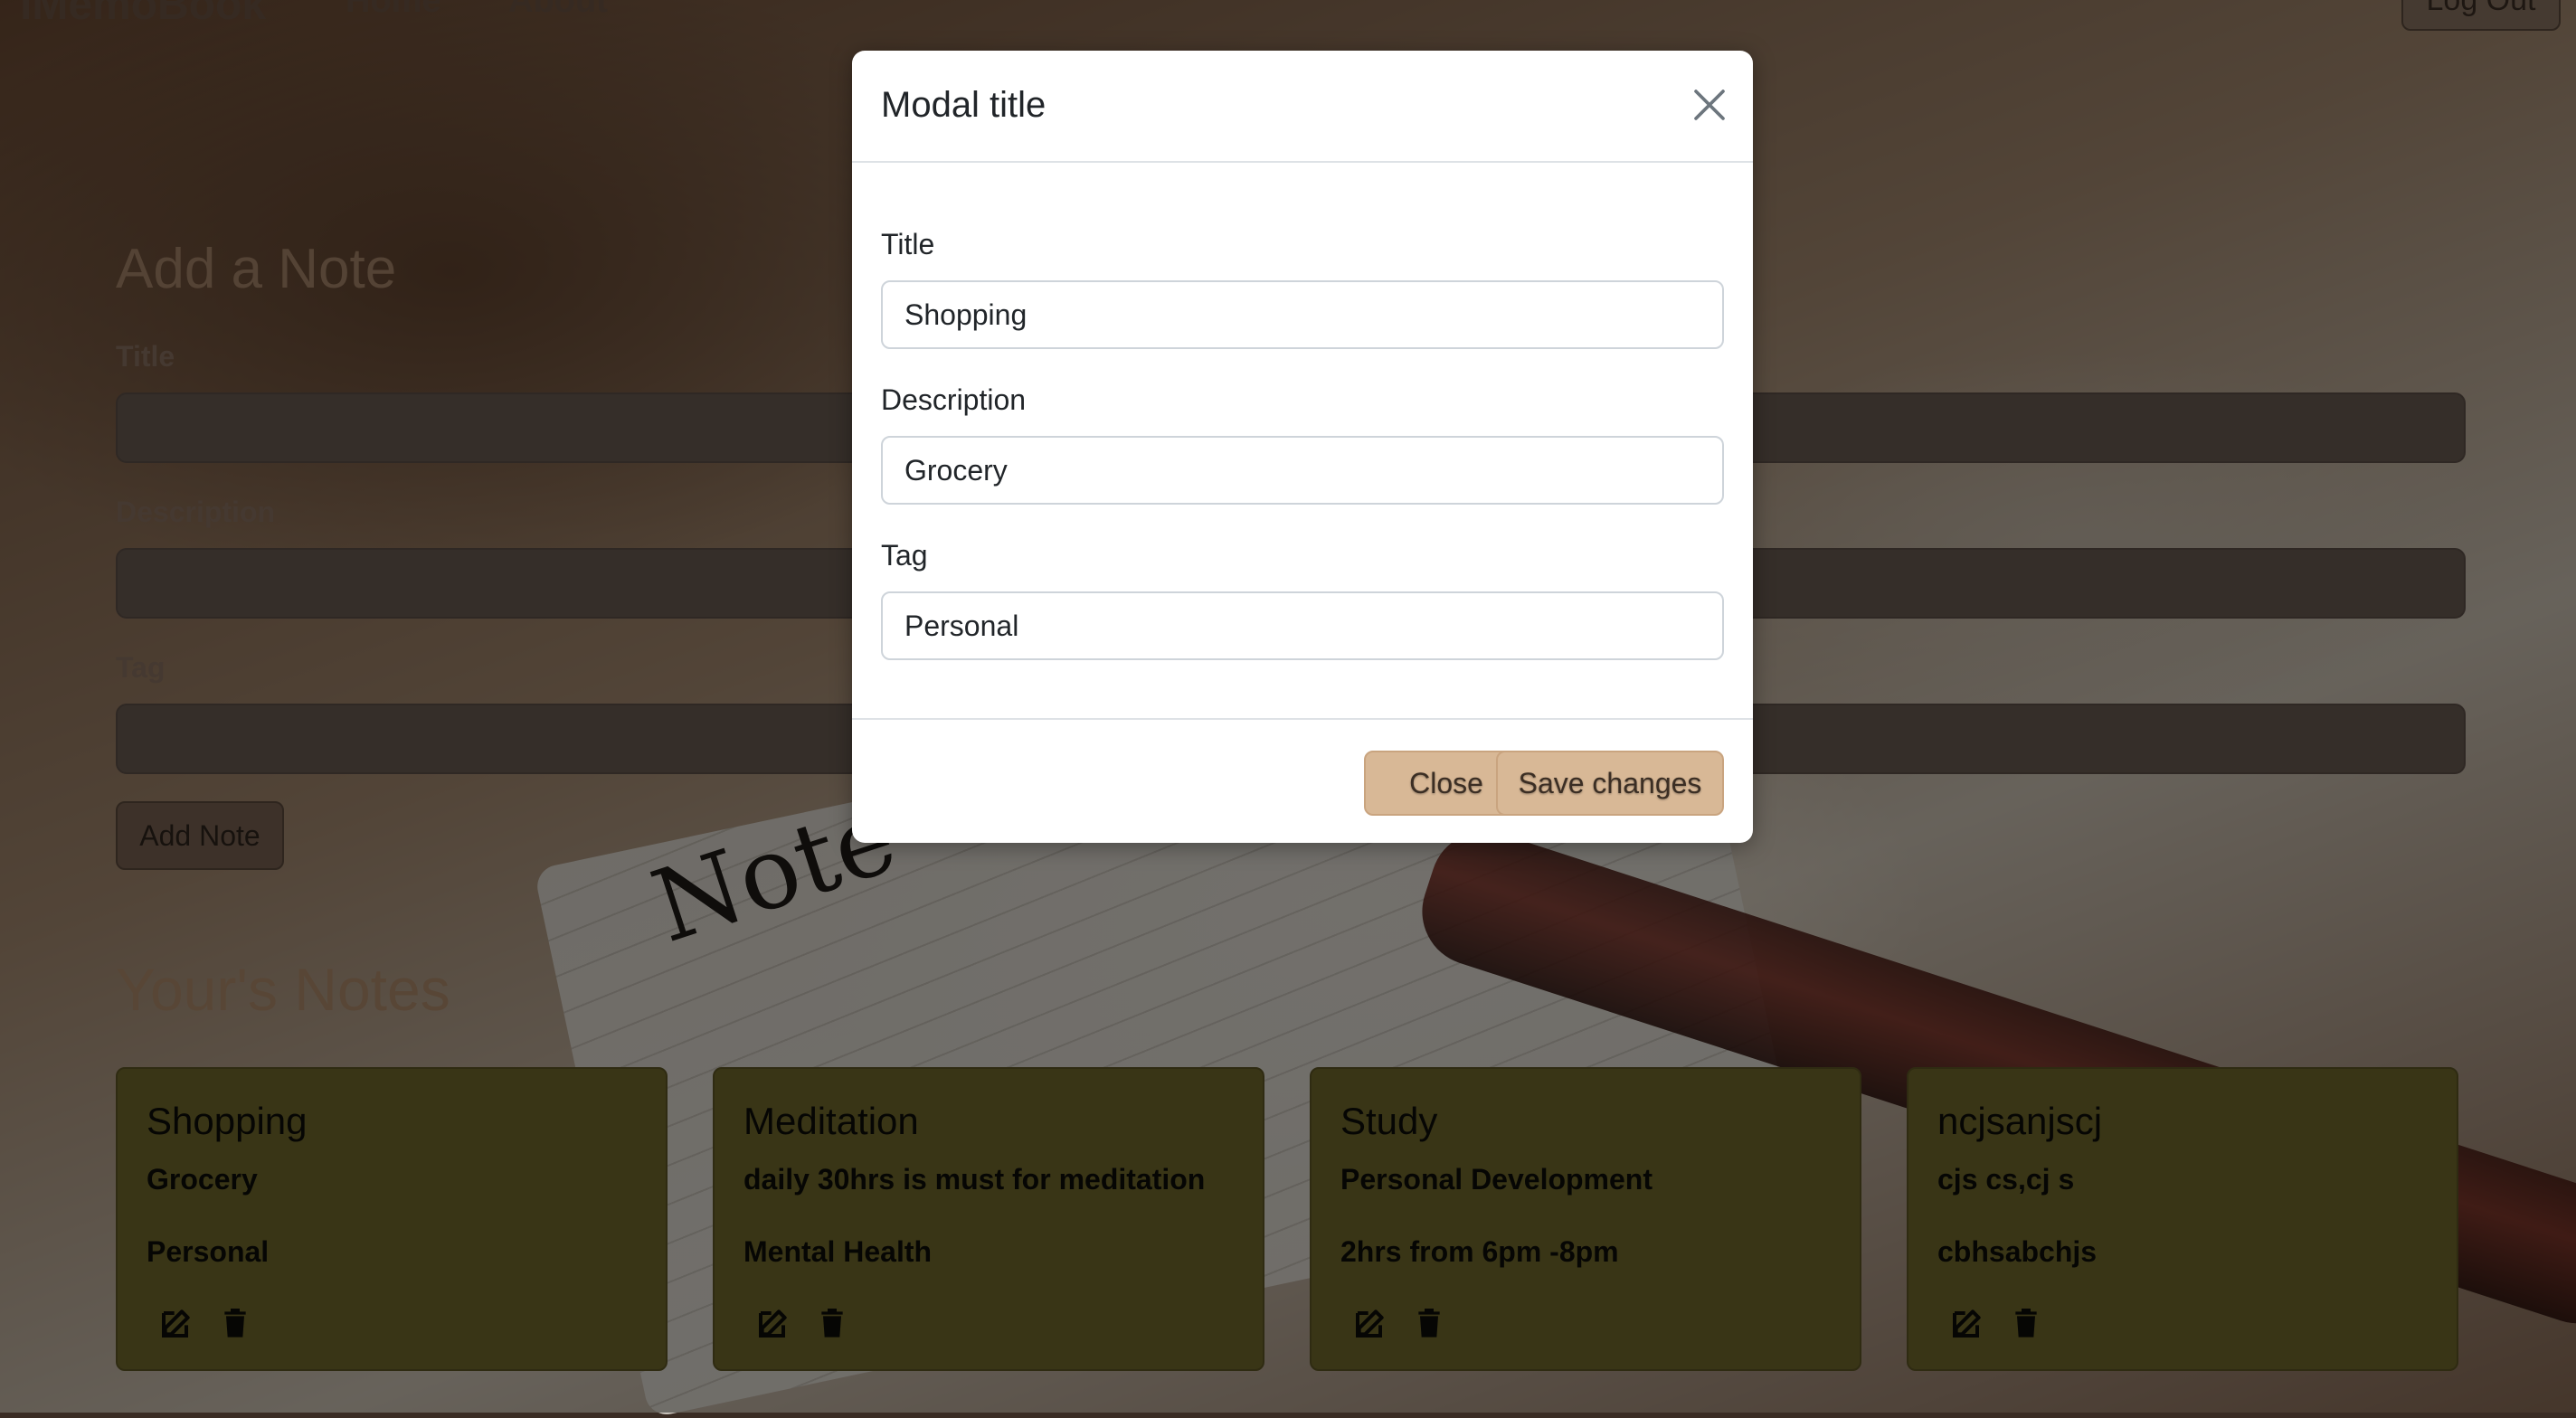 The height and width of the screenshot is (1418, 2576). I want to click on modal-title: Modal title, so click(963, 105).